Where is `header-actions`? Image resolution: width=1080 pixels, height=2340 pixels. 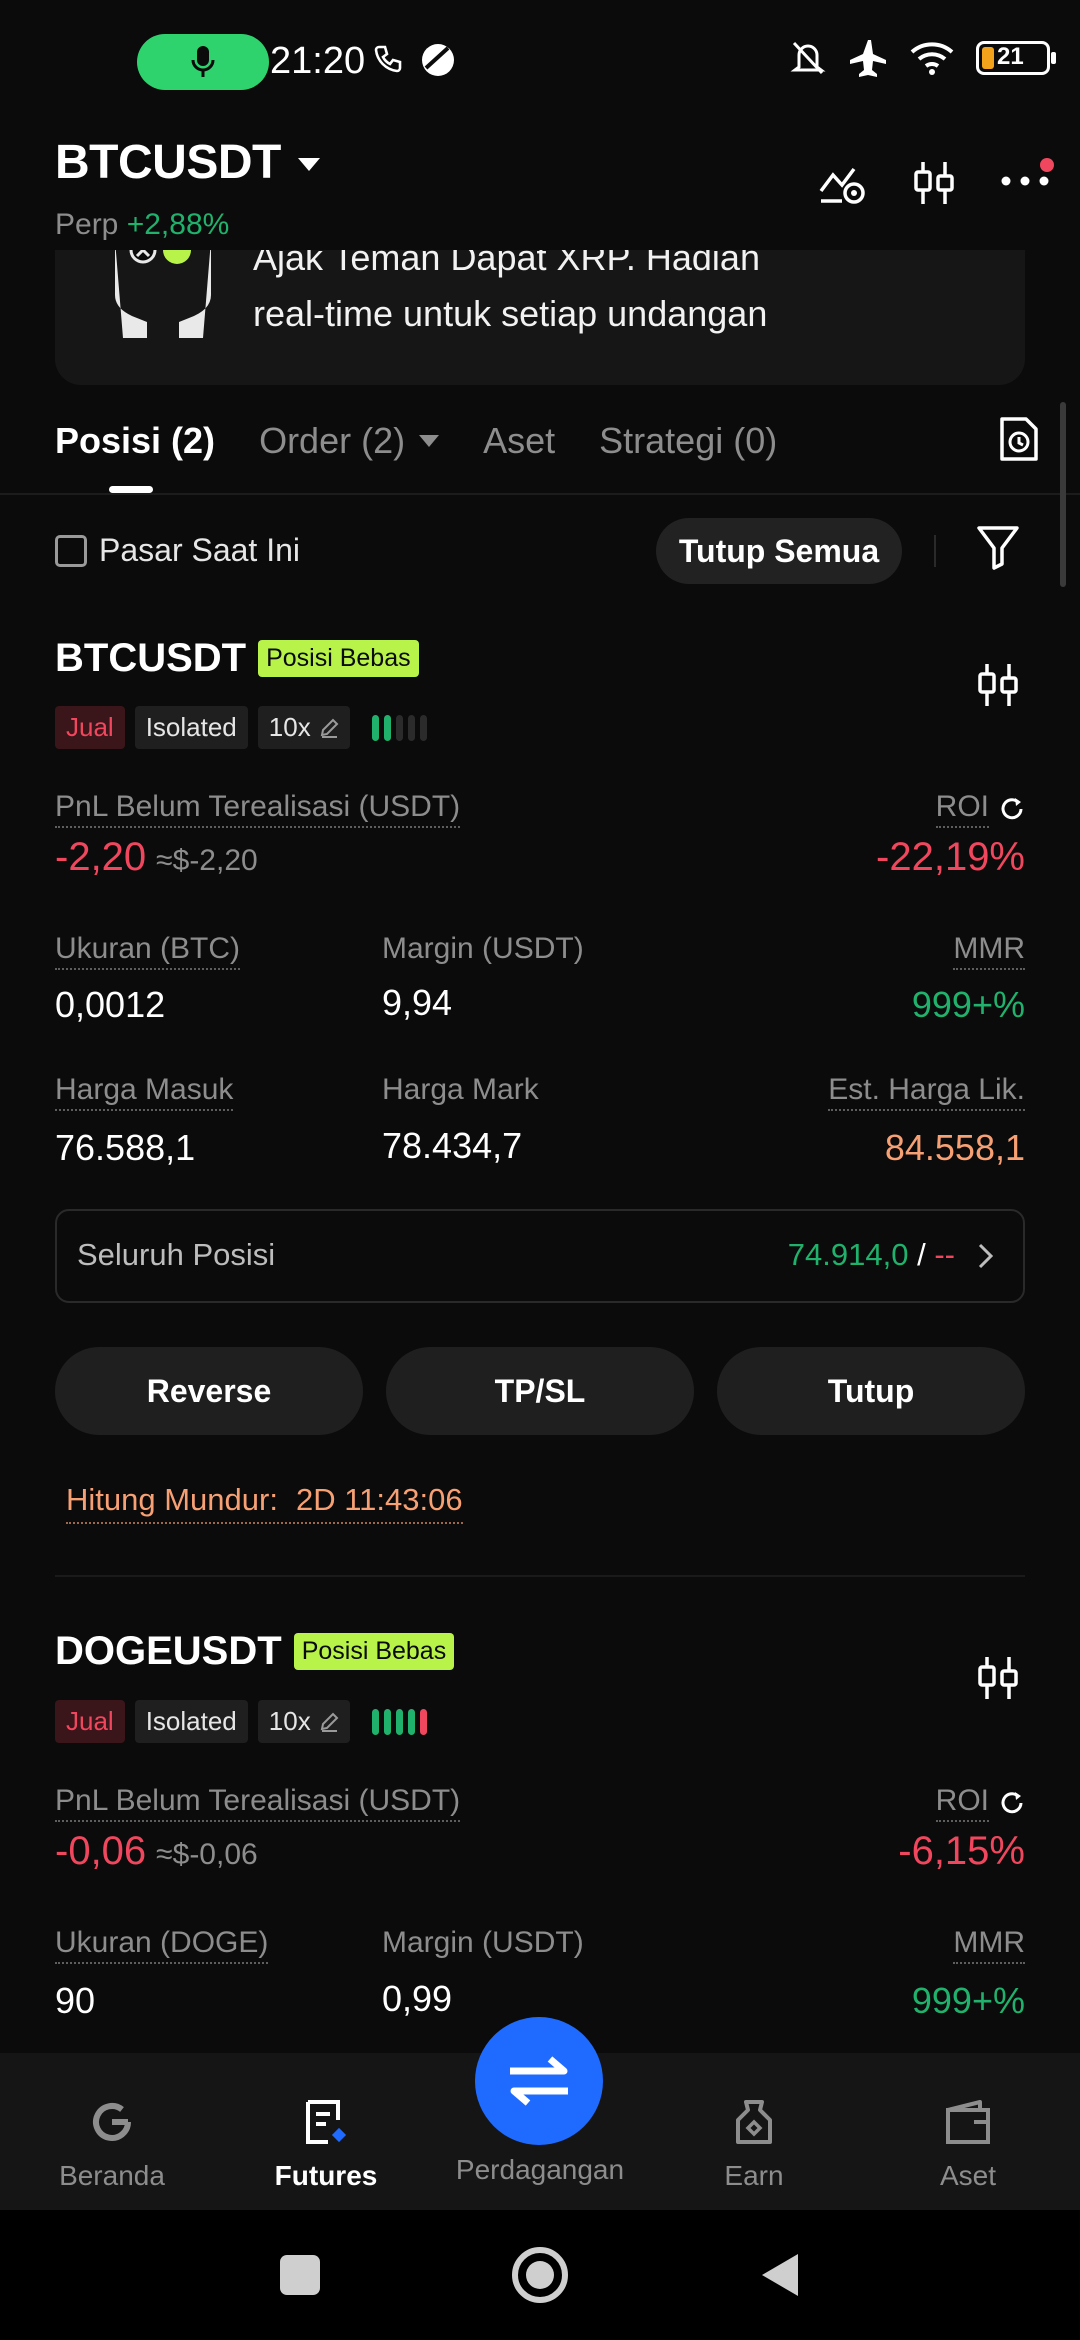 header-actions is located at coordinates (936, 182).